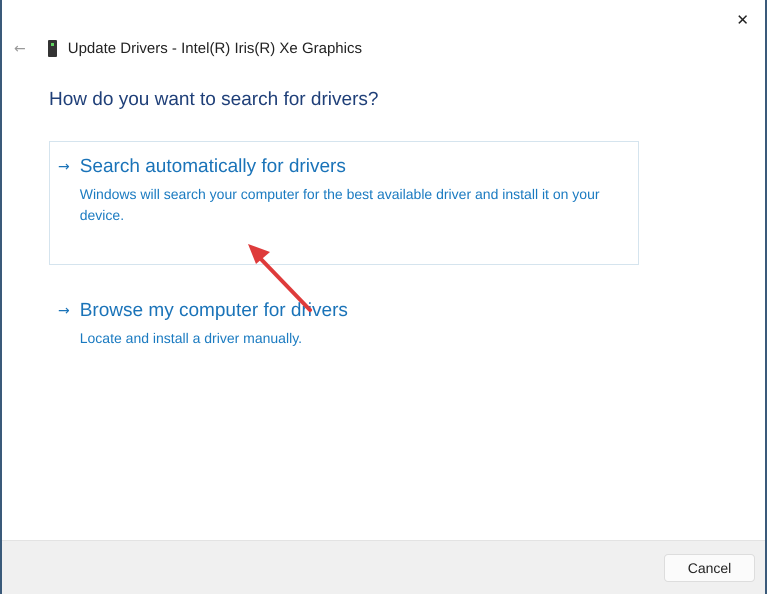 The width and height of the screenshot is (767, 594). Describe the element at coordinates (213, 167) in the screenshot. I see `option-title: Search automatically for drivers` at that location.